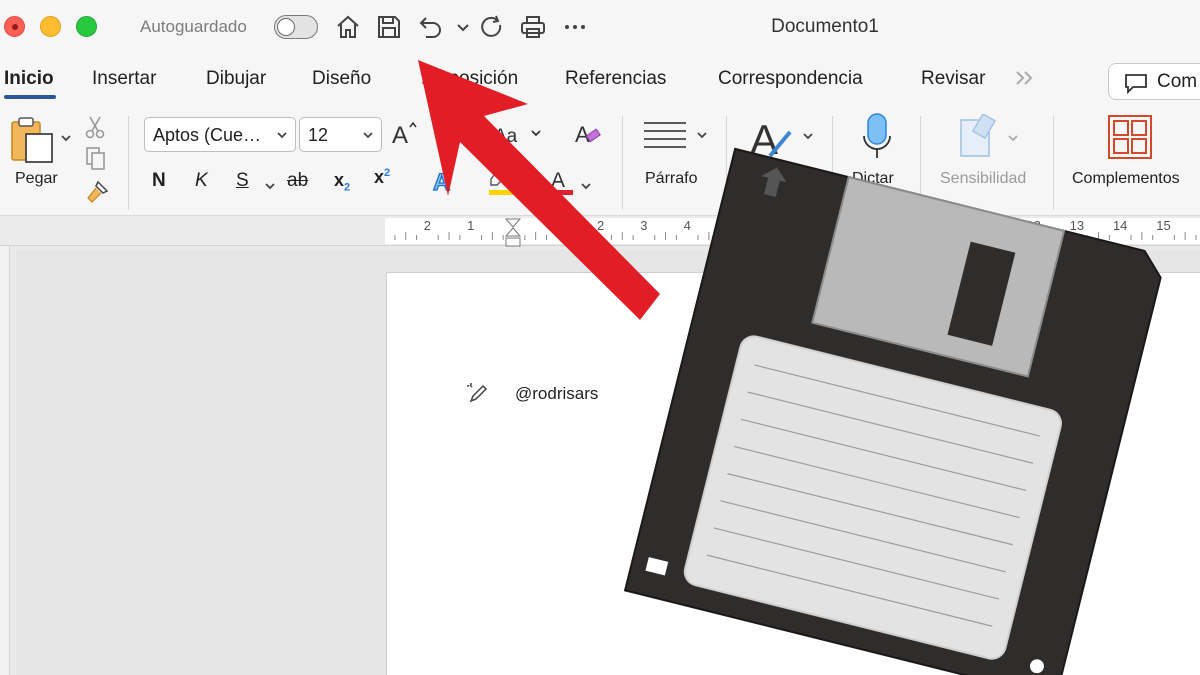  What do you see at coordinates (586, 187) in the screenshot?
I see `font-color-dropdown-chevron-icon` at bounding box center [586, 187].